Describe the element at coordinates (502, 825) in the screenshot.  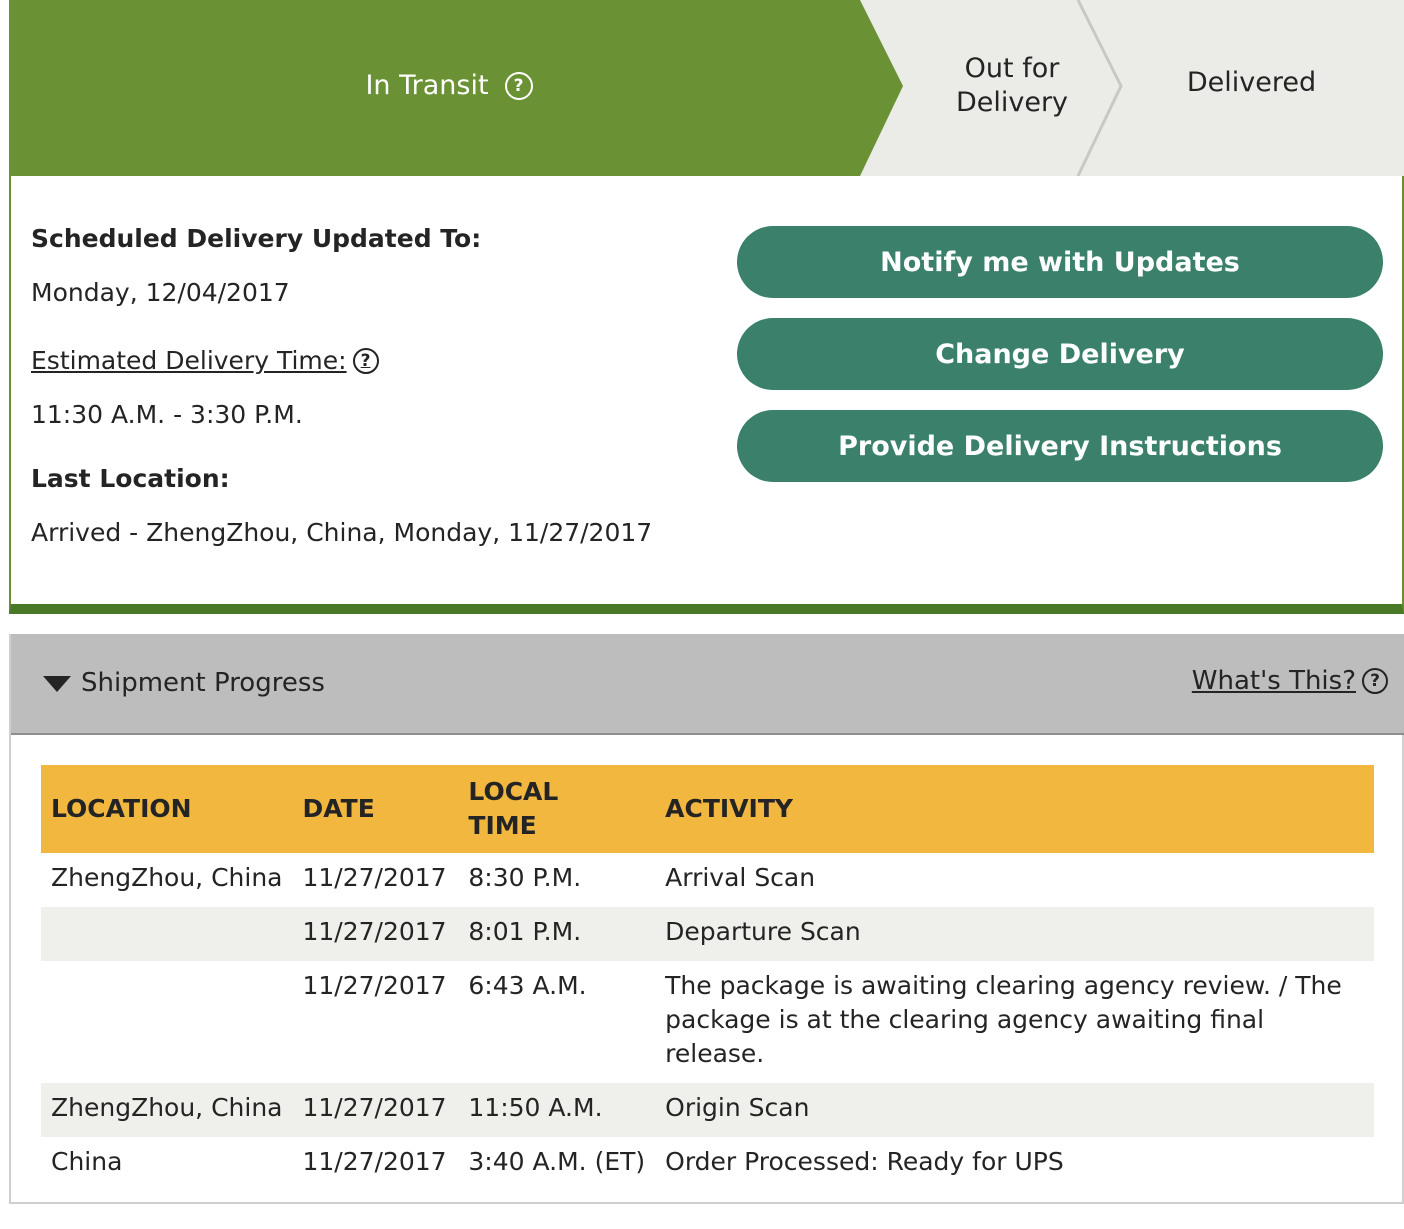
I see `col-header-local-time-line2: TIME` at that location.